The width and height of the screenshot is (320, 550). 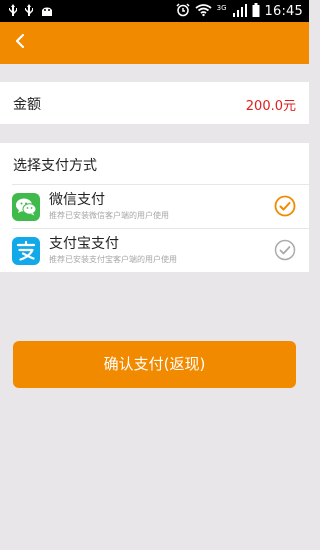 I want to click on amount-row: 金额 200.0元, so click(x=154, y=103).